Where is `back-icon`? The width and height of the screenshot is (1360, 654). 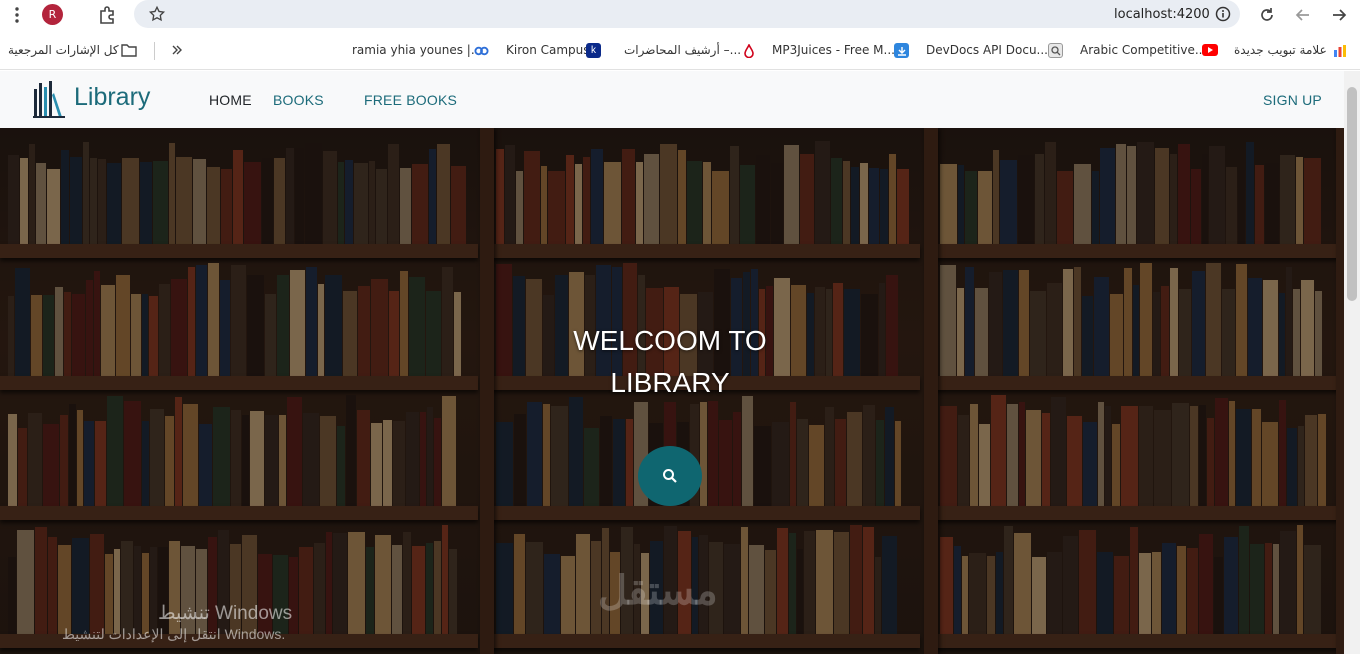 back-icon is located at coordinates (1303, 15).